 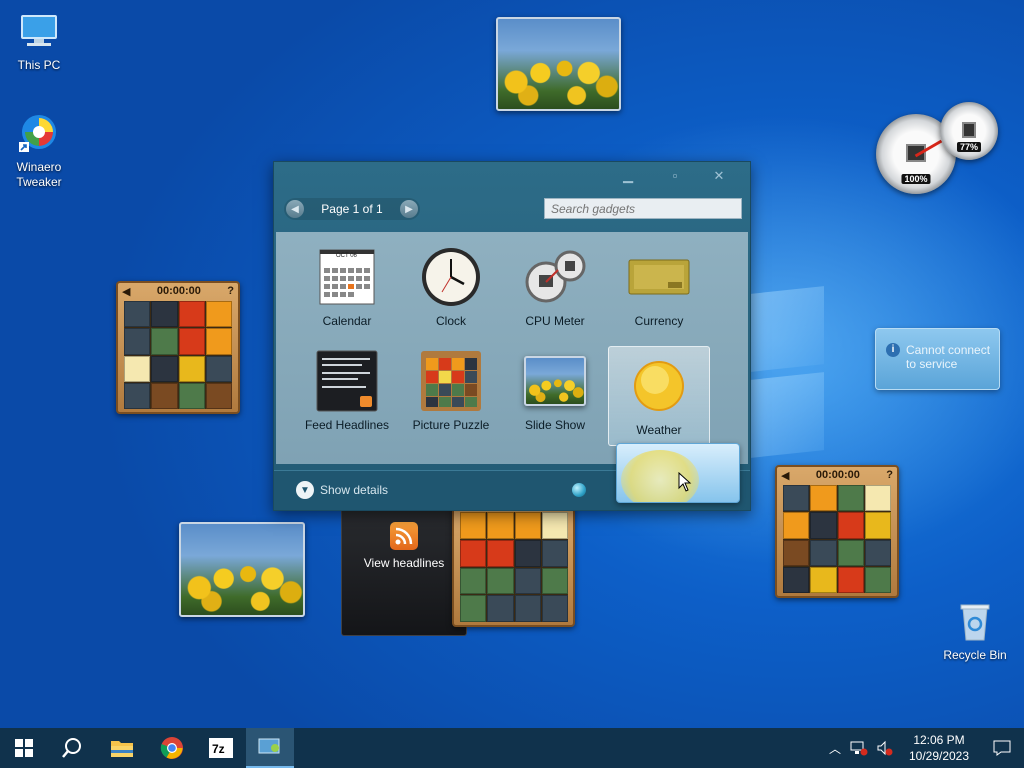 I want to click on file-explorer-icon, so click(x=122, y=749).